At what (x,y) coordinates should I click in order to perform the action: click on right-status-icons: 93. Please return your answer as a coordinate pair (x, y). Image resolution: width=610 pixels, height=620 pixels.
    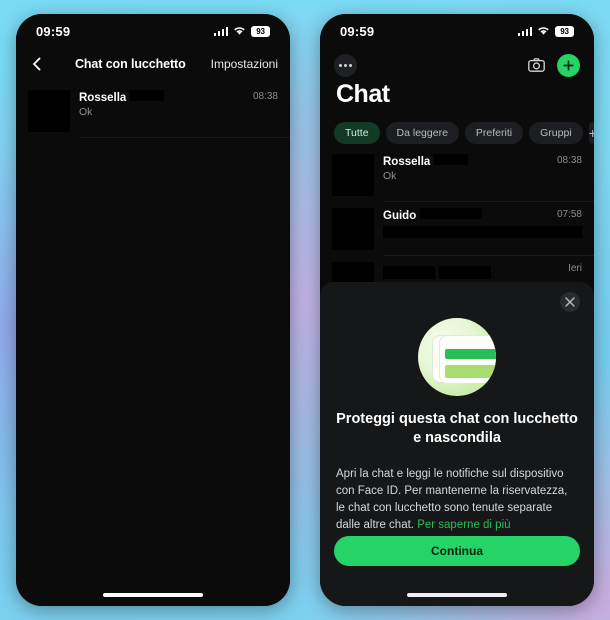
    Looking at the image, I should click on (545, 31).